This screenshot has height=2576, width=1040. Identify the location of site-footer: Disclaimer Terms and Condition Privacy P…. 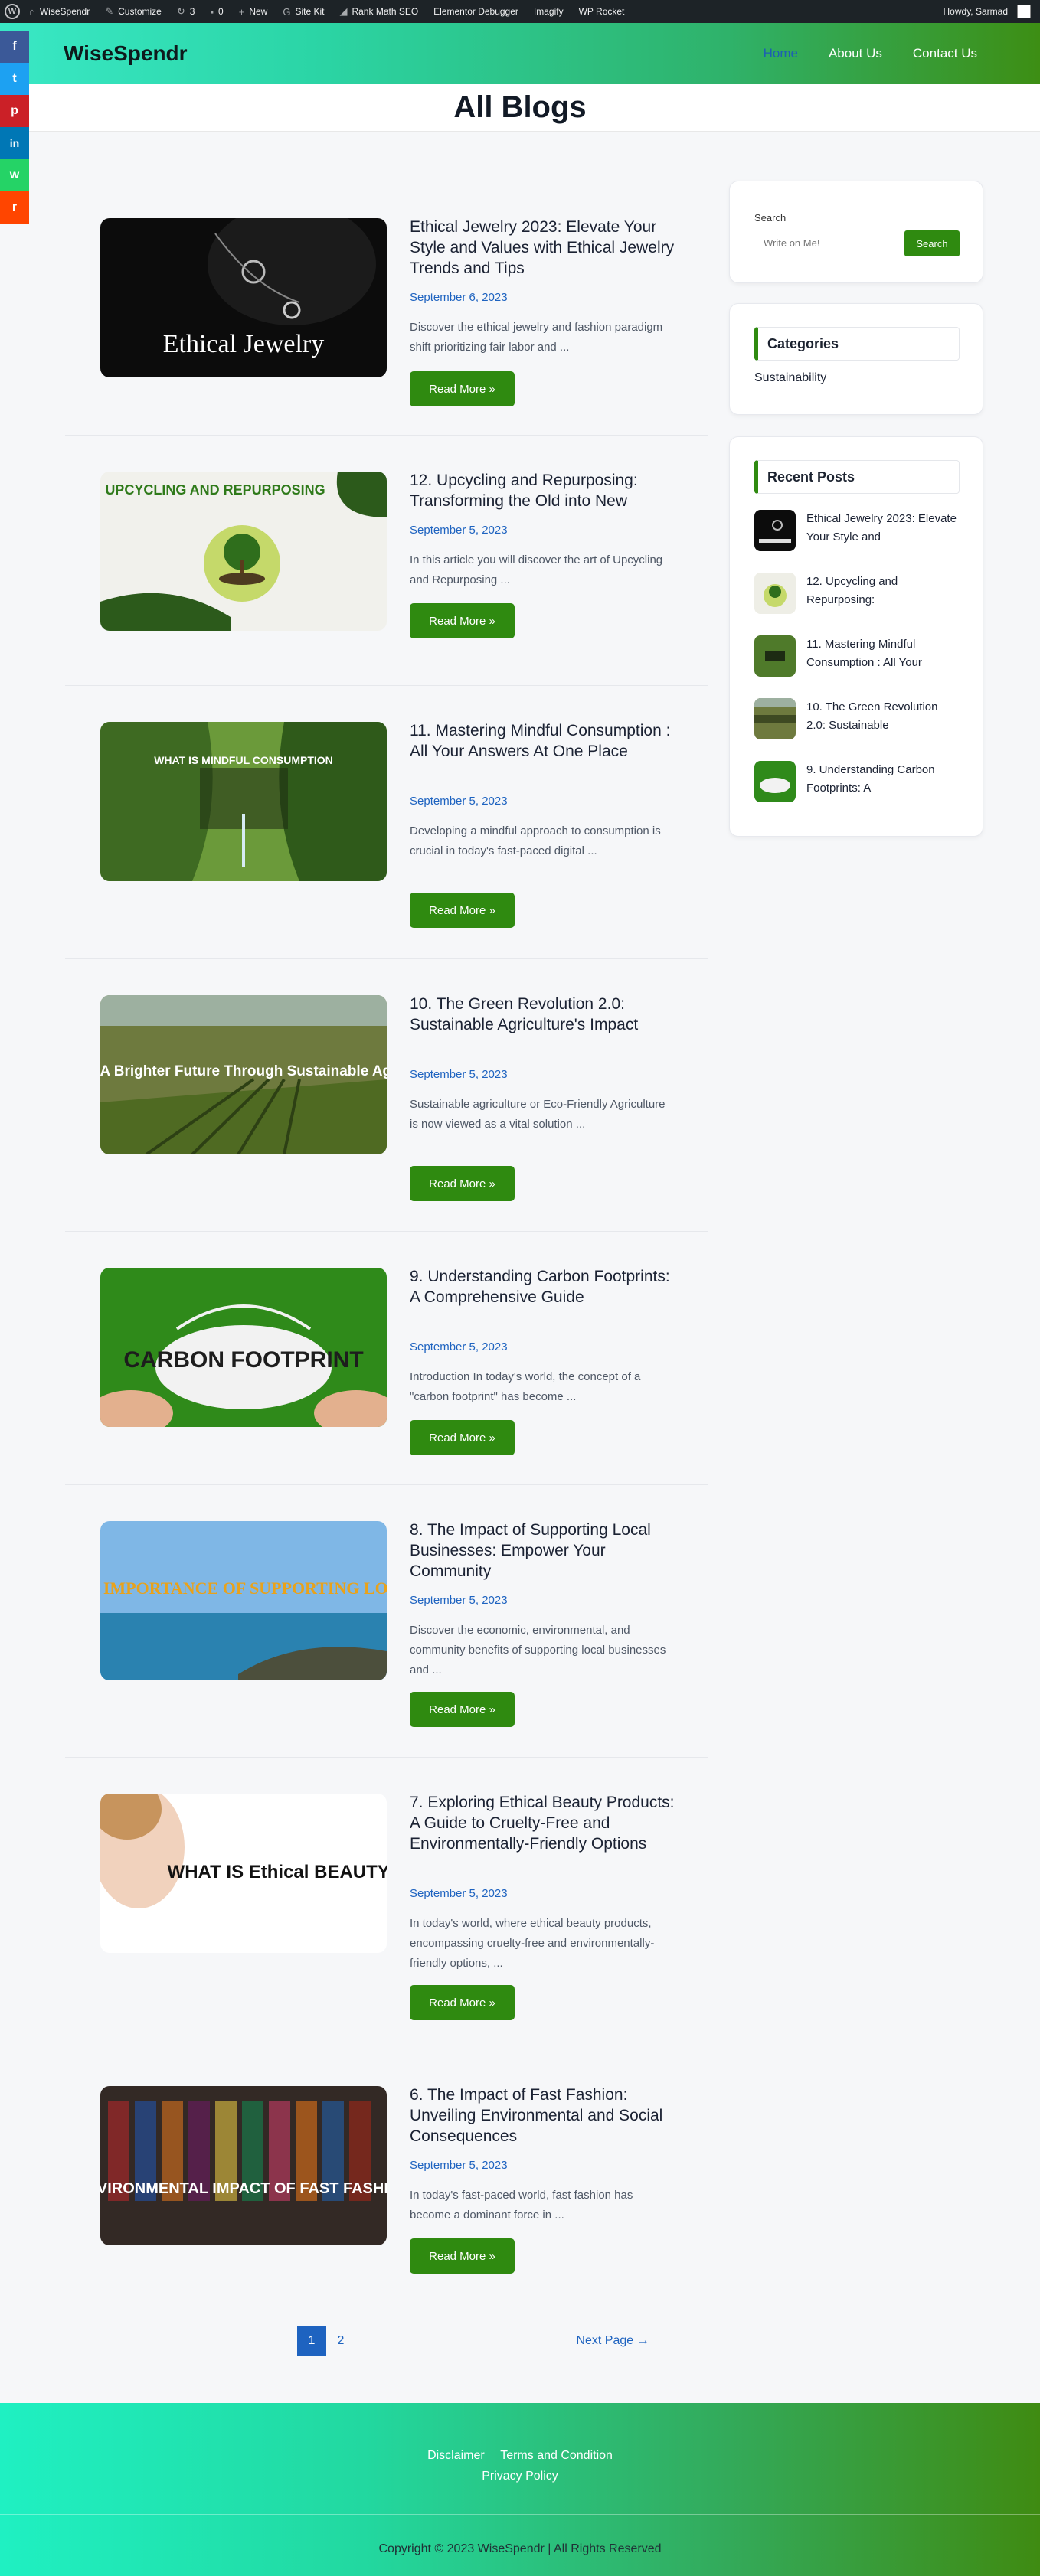
(520, 2489).